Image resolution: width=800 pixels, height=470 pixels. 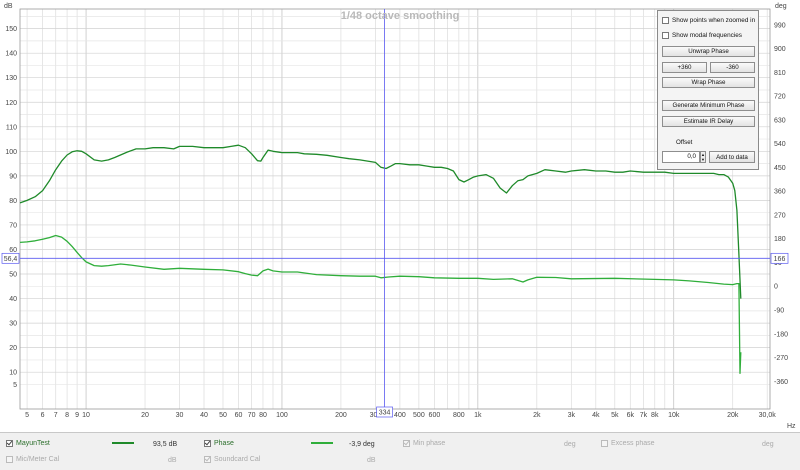 What do you see at coordinates (633, 443) in the screenshot?
I see `excess-phase-name: Excess phase` at bounding box center [633, 443].